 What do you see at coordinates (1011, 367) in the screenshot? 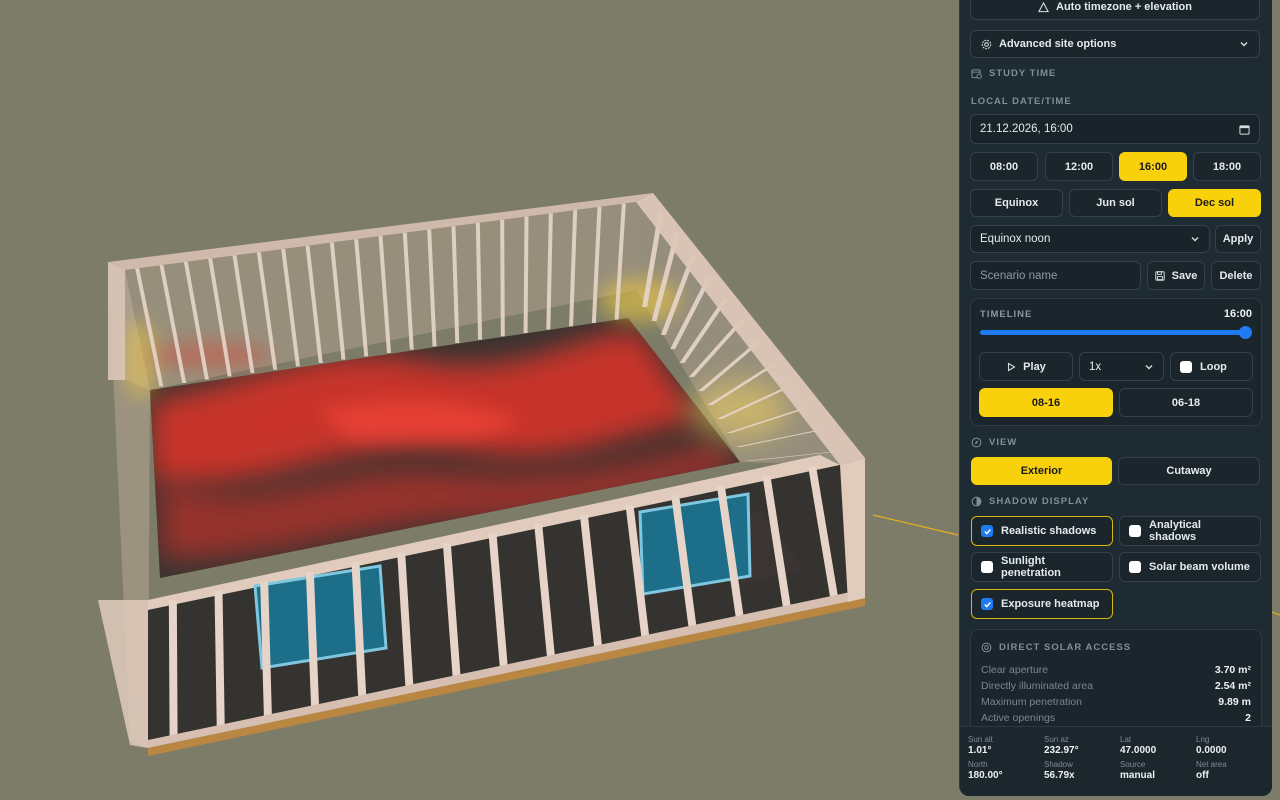
I see `play-icon` at bounding box center [1011, 367].